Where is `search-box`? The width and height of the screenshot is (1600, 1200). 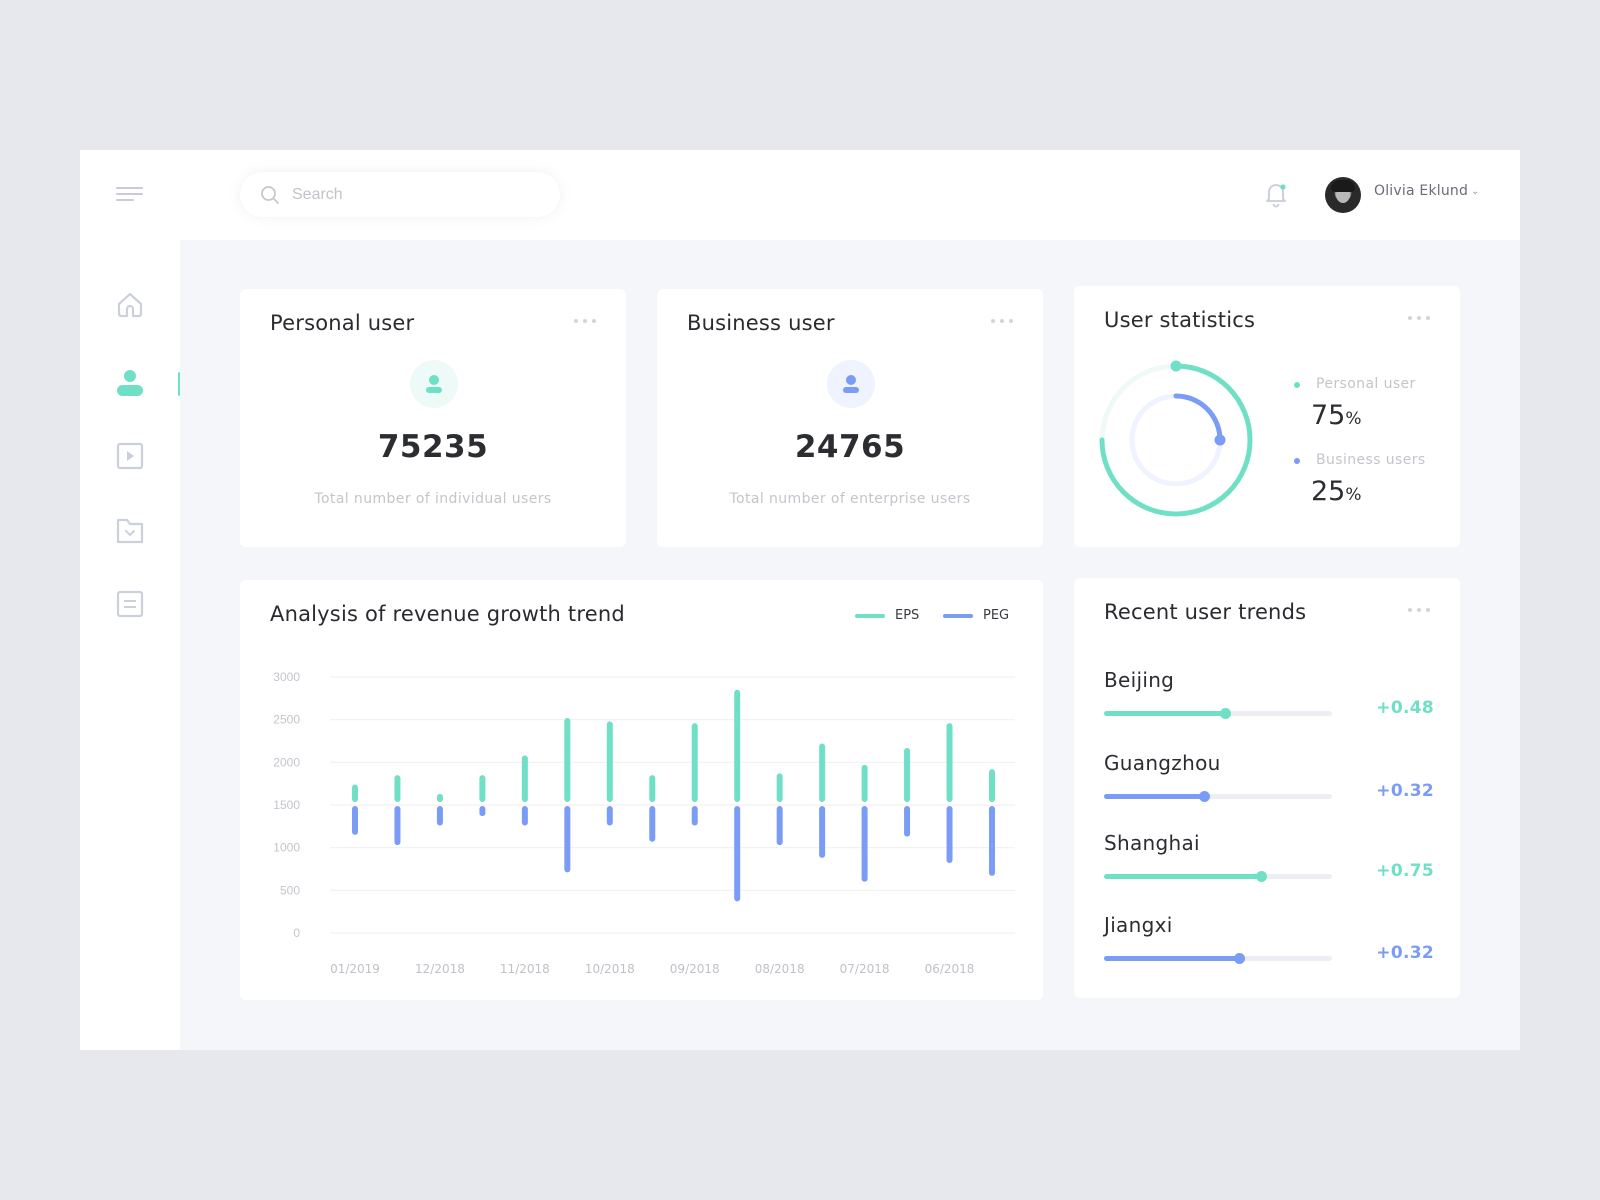
search-box is located at coordinates (400, 194).